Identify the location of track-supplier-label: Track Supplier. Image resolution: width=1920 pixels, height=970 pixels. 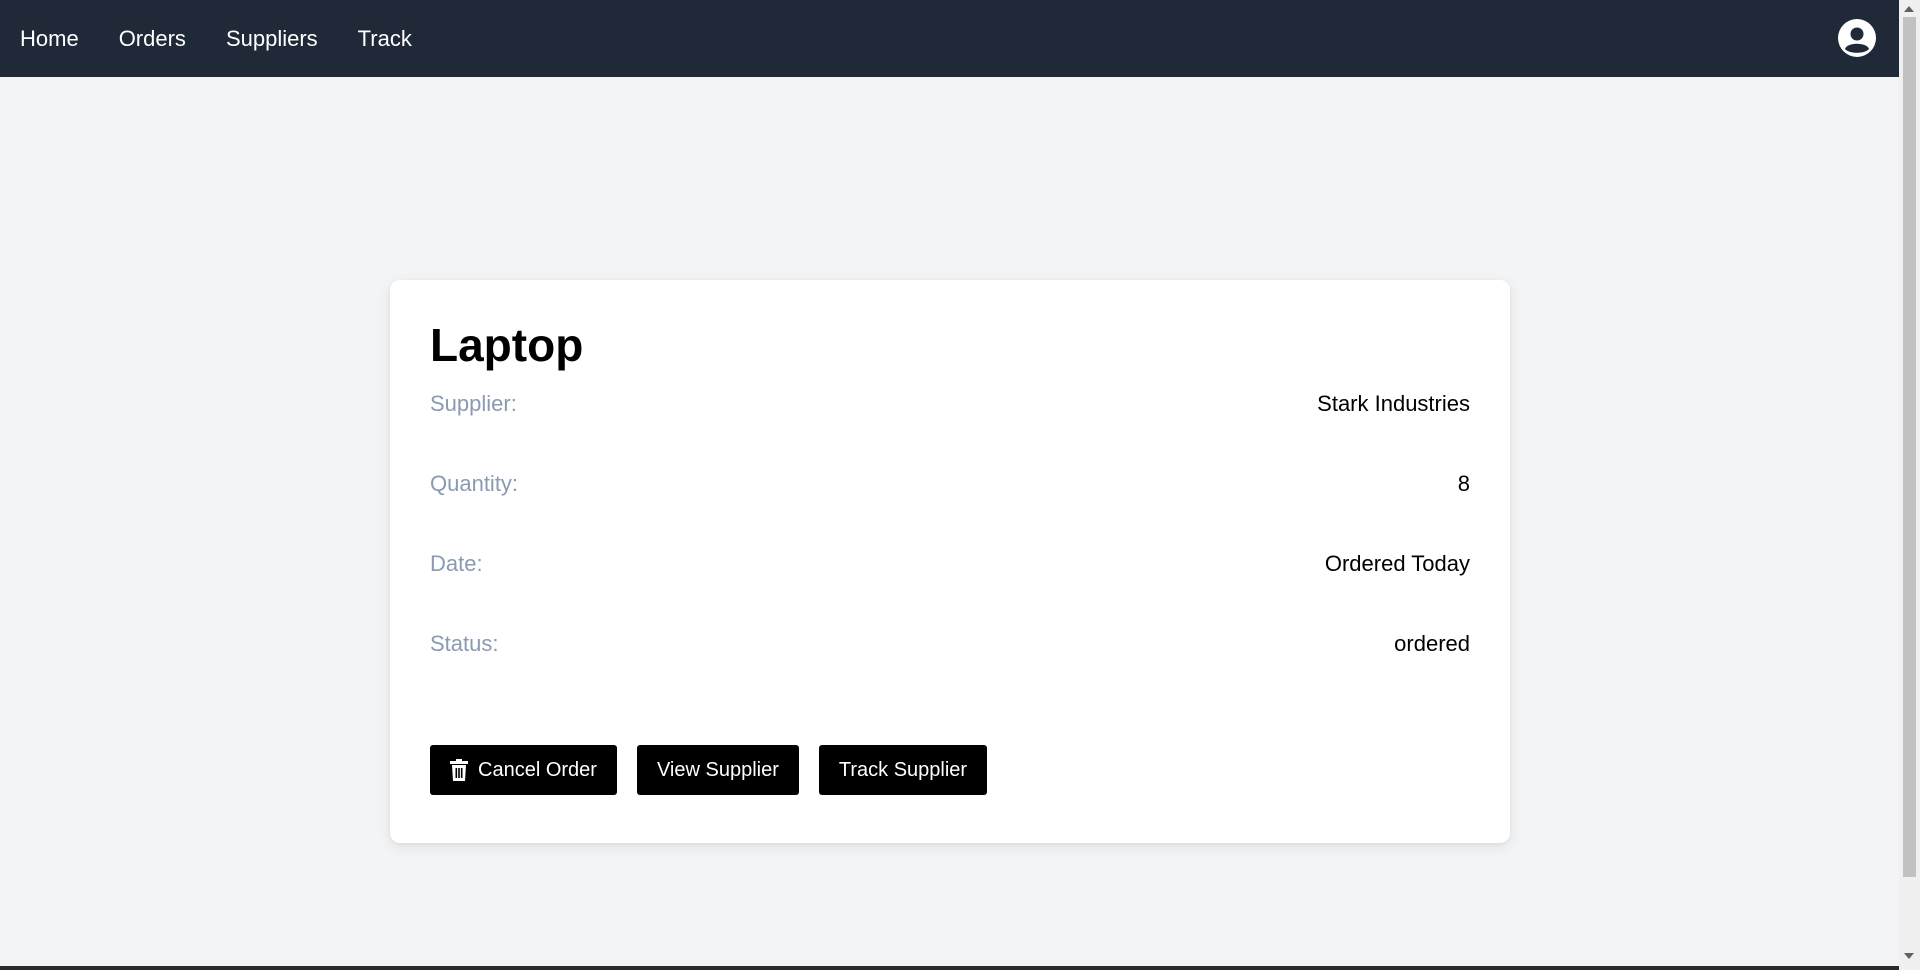
(903, 769).